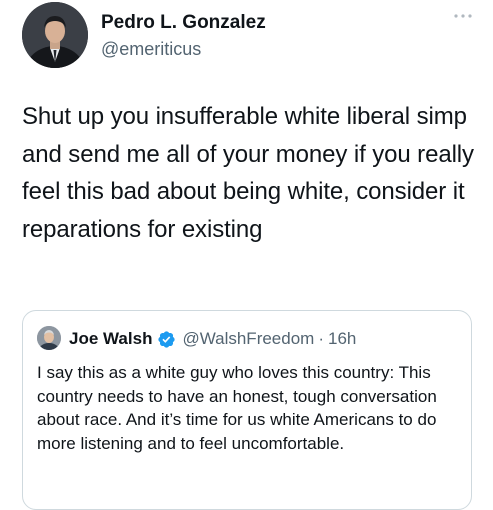 This screenshot has width=493, height=510. What do you see at coordinates (151, 49) in the screenshot?
I see `author-handle: @emeriticus` at bounding box center [151, 49].